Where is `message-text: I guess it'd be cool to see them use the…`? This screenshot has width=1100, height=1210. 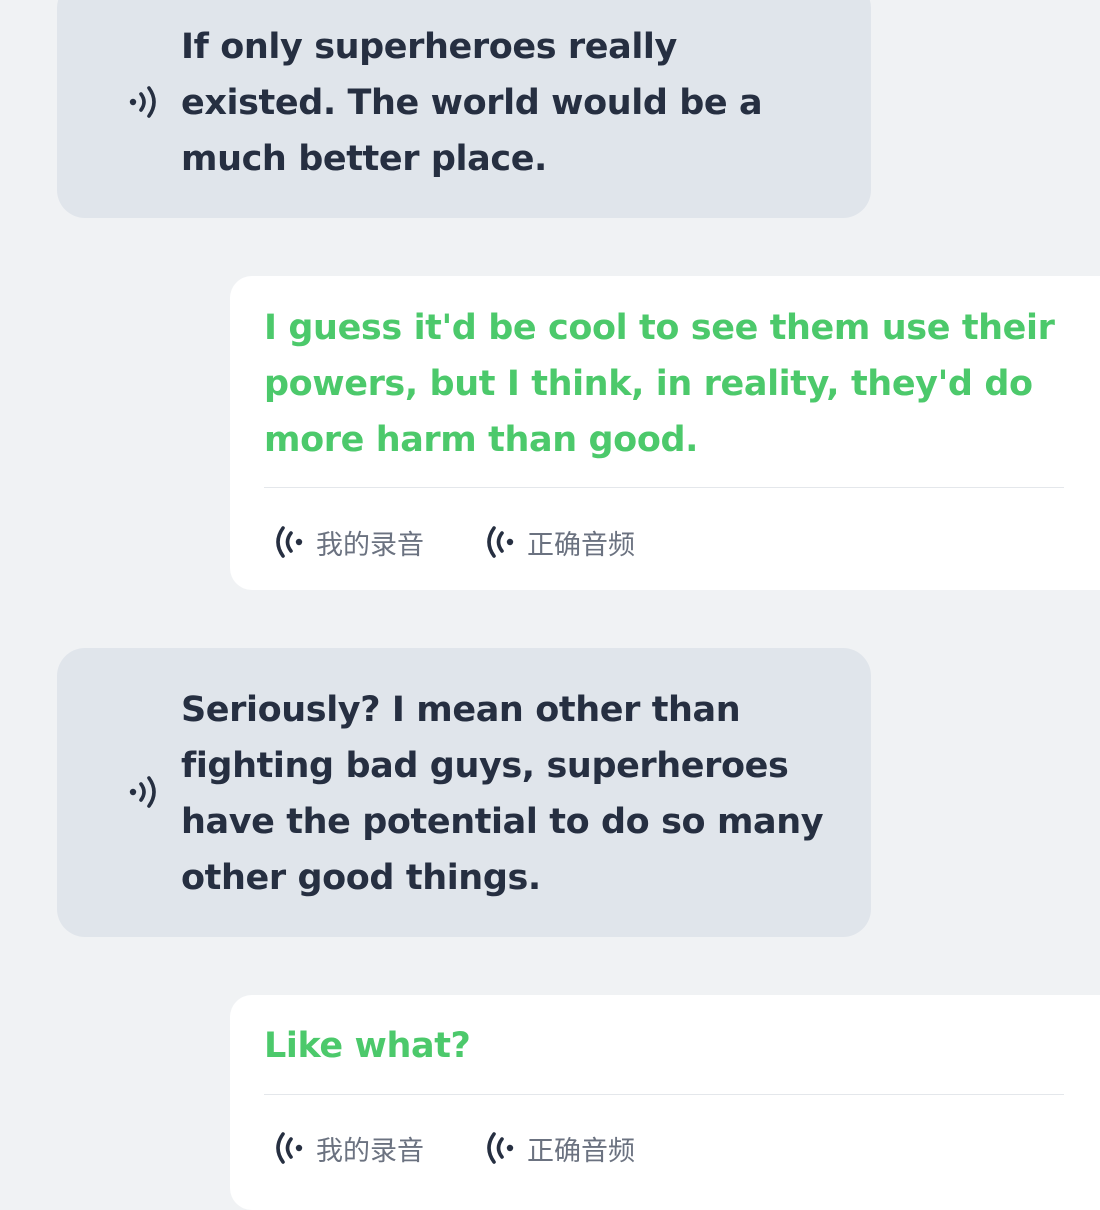 message-text: I guess it'd be cool to see them use the… is located at coordinates (659, 384).